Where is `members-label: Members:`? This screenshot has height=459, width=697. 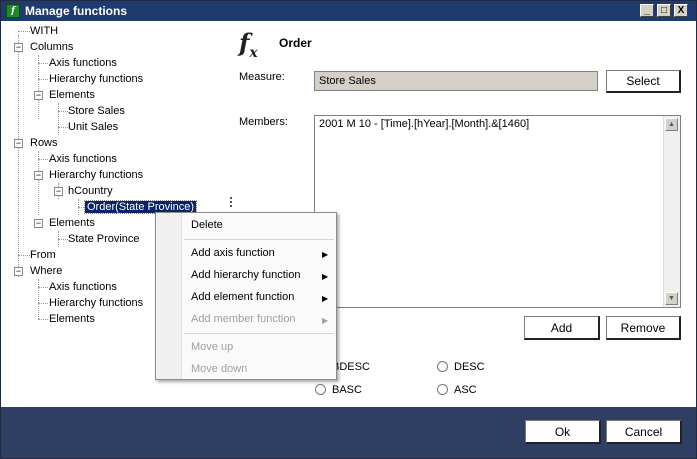
members-label: Members: is located at coordinates (263, 122).